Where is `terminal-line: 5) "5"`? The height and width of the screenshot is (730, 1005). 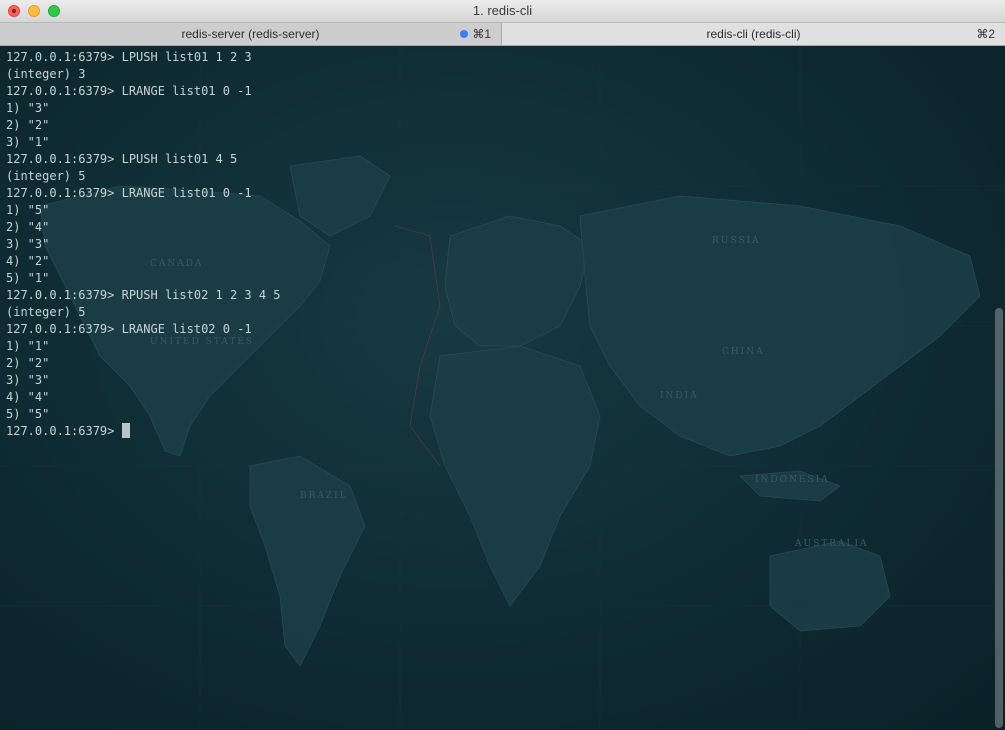 terminal-line: 5) "5" is located at coordinates (28, 414).